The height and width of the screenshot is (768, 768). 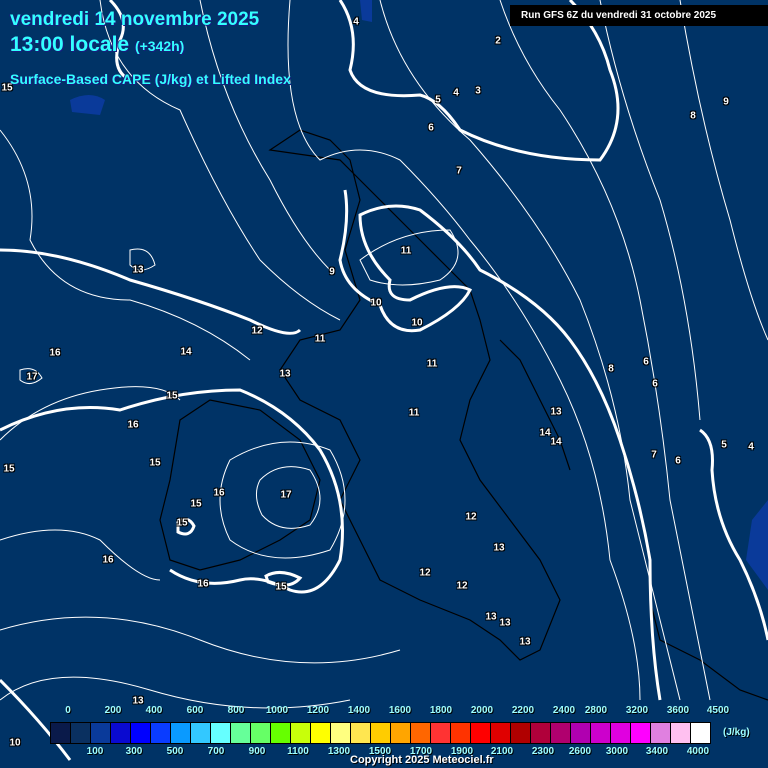 What do you see at coordinates (718, 710) in the screenshot?
I see `legend-label-top: 4500` at bounding box center [718, 710].